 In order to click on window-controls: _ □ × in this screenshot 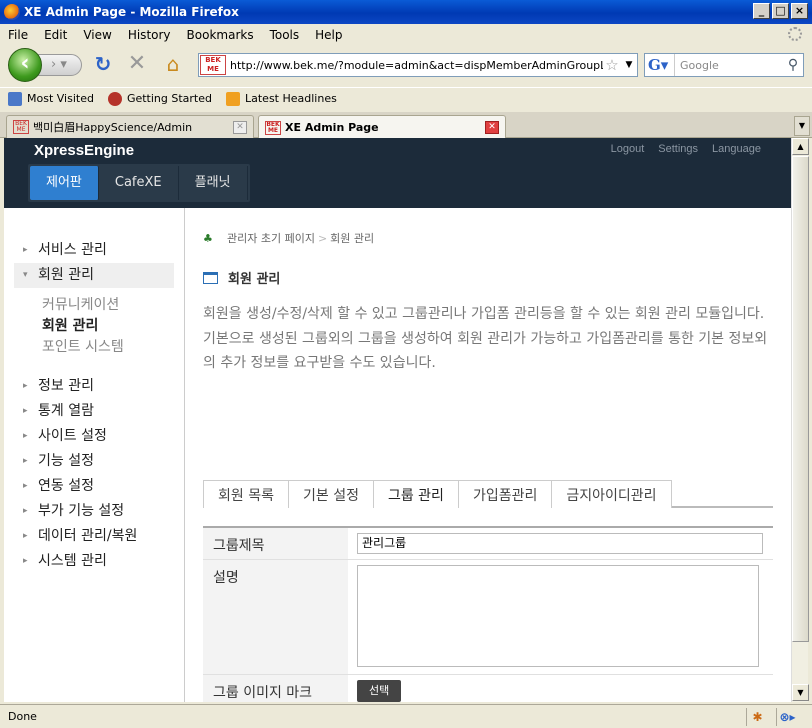, I will do `click(780, 11)`.